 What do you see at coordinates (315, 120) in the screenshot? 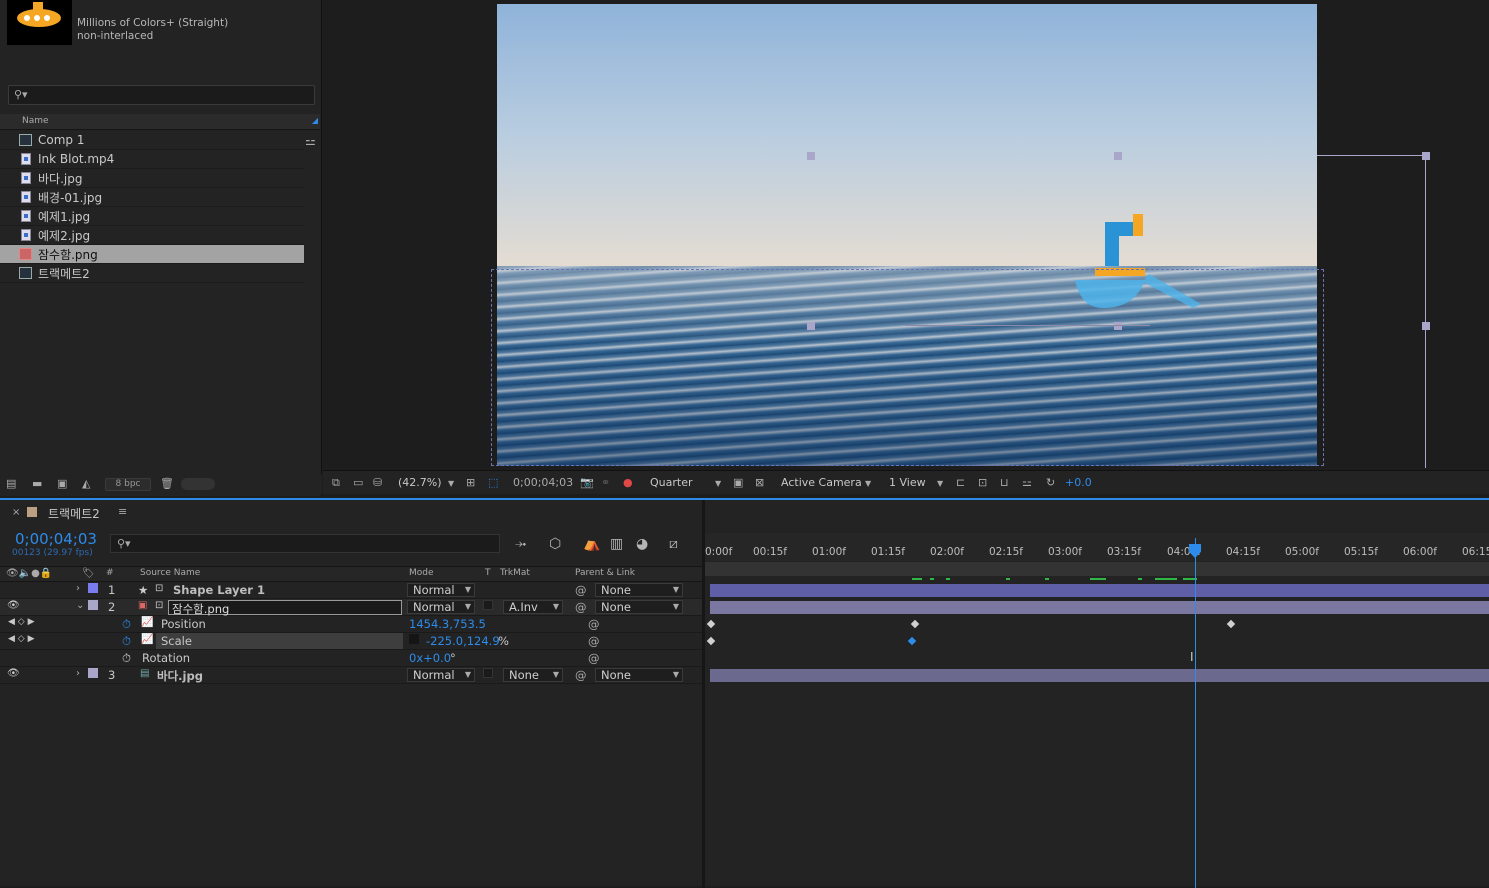
I see `sort-triangle-icon: ◢` at bounding box center [315, 120].